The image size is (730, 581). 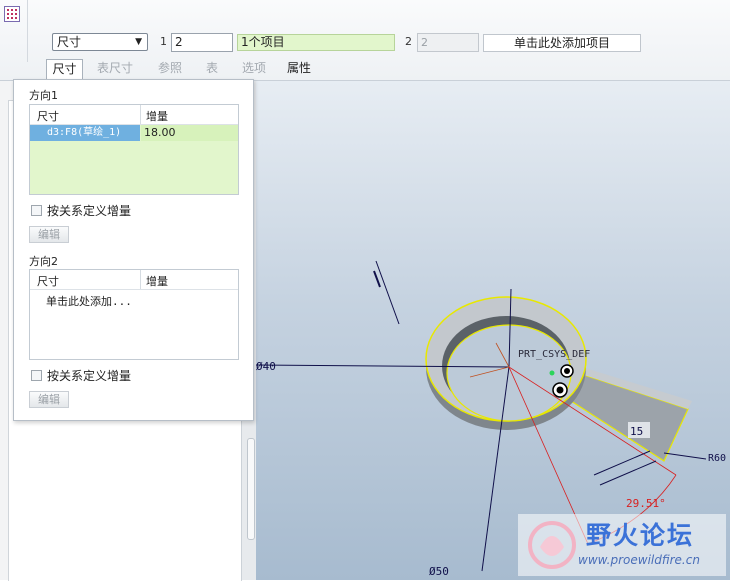 I want to click on watermark: 野火论坛 www.proewildfire.cn, so click(x=622, y=545).